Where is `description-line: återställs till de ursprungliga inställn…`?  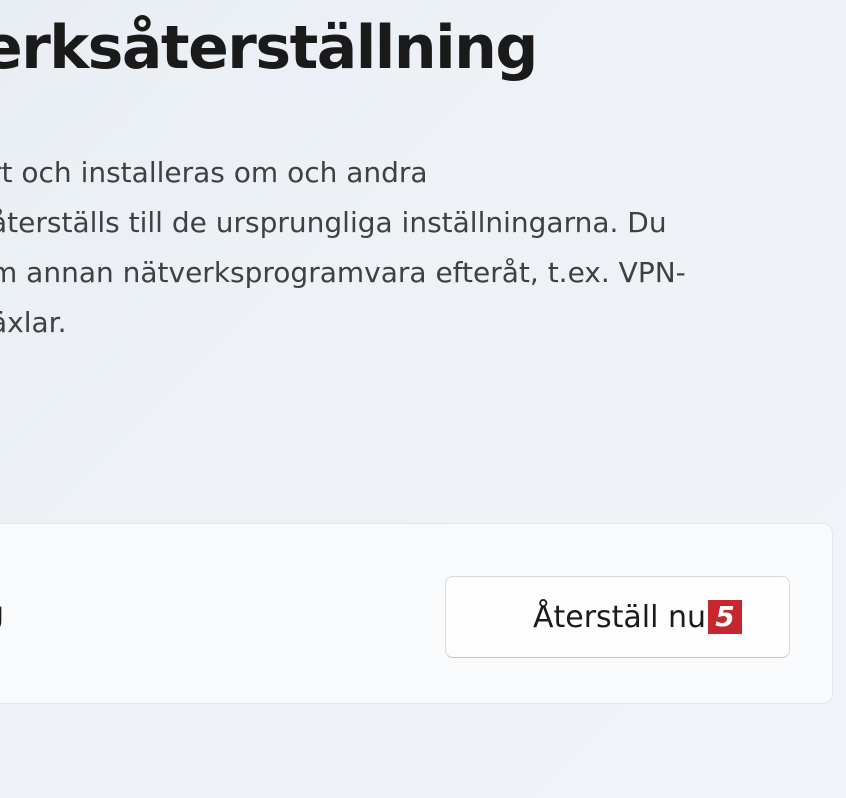
description-line: återställs till de ursprungliga inställn… is located at coordinates (333, 222).